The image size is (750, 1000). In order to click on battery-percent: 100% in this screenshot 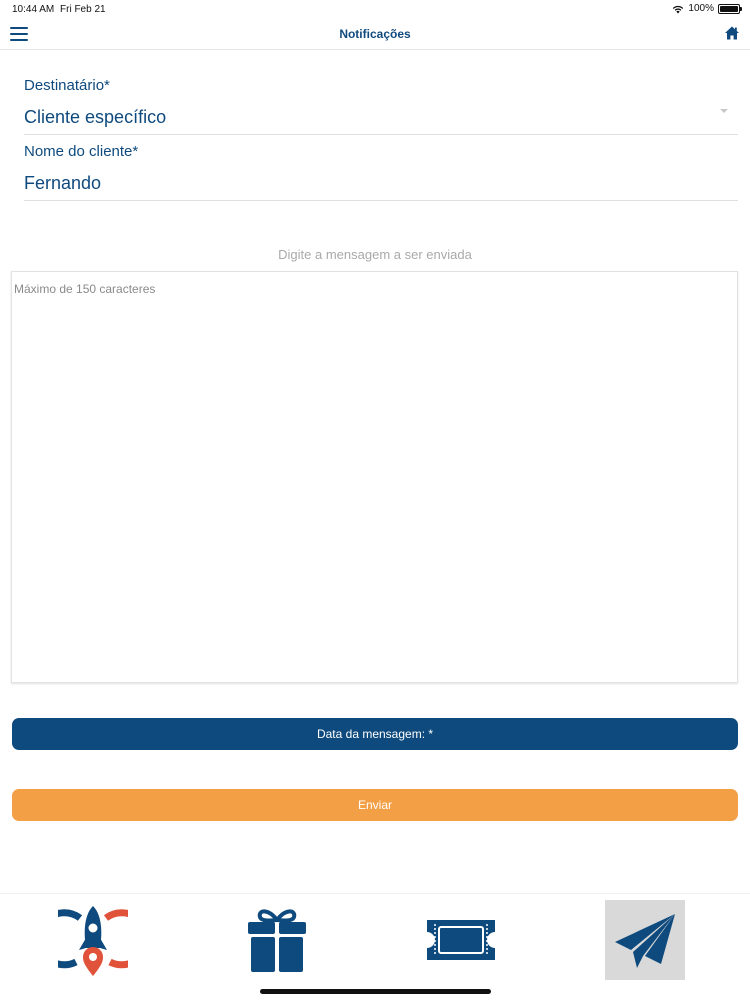, I will do `click(701, 8)`.